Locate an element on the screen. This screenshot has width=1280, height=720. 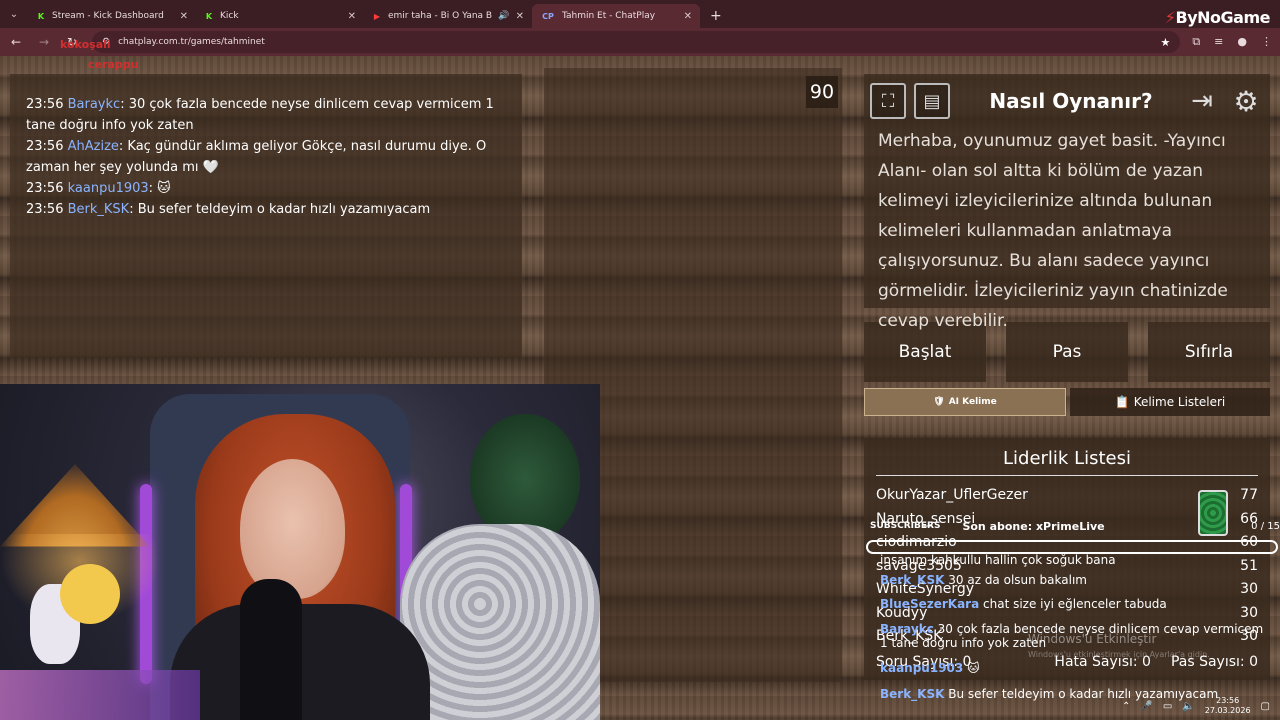
profile-avatar-icon: ● is located at coordinates (1242, 42).